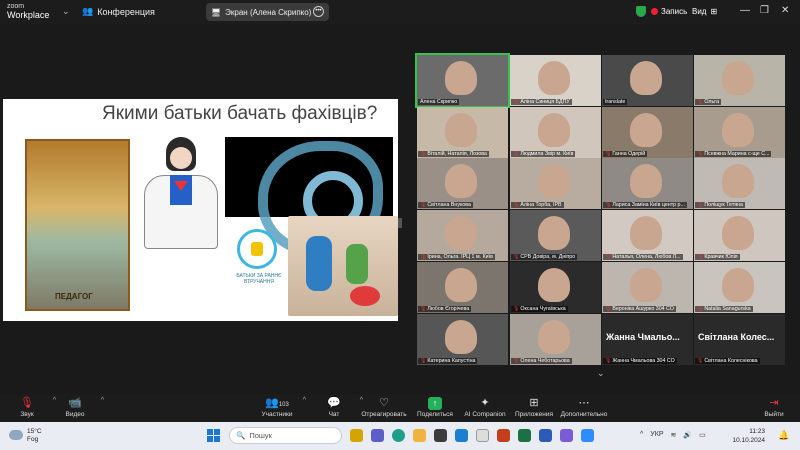 This screenshot has width=800, height=450. Describe the element at coordinates (785, 10) in the screenshot. I see `close-icon: ✕` at that location.